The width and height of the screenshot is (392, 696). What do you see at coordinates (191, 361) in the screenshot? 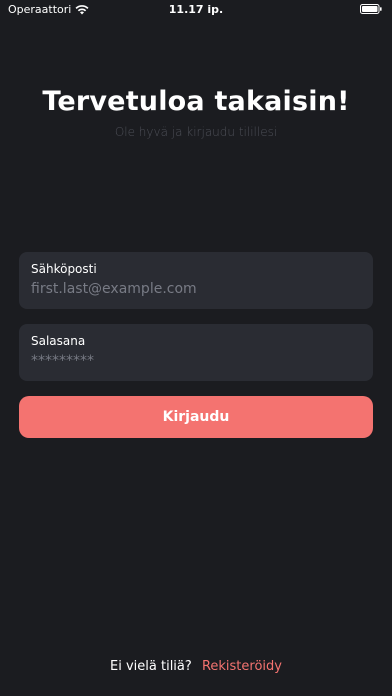
I see `password-input` at bounding box center [191, 361].